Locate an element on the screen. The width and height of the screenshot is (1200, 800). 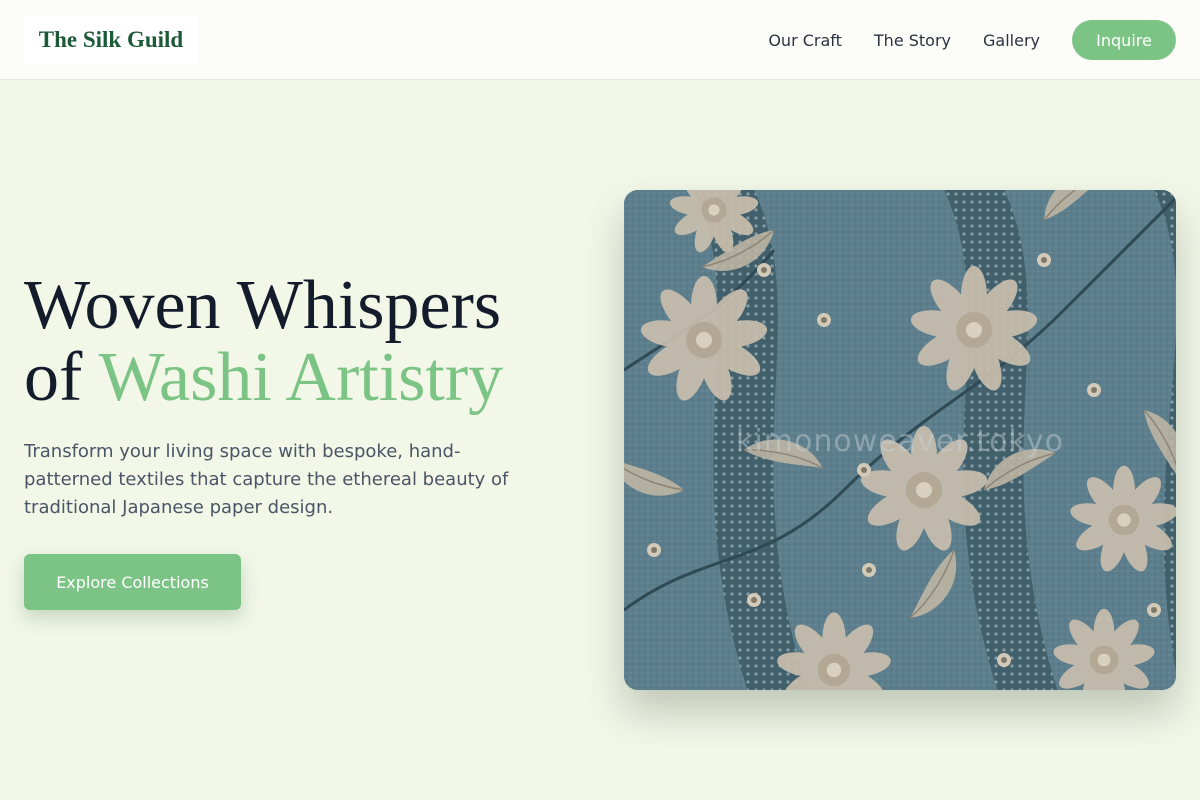
brand-logo: The Silk Guild is located at coordinates (111, 40).